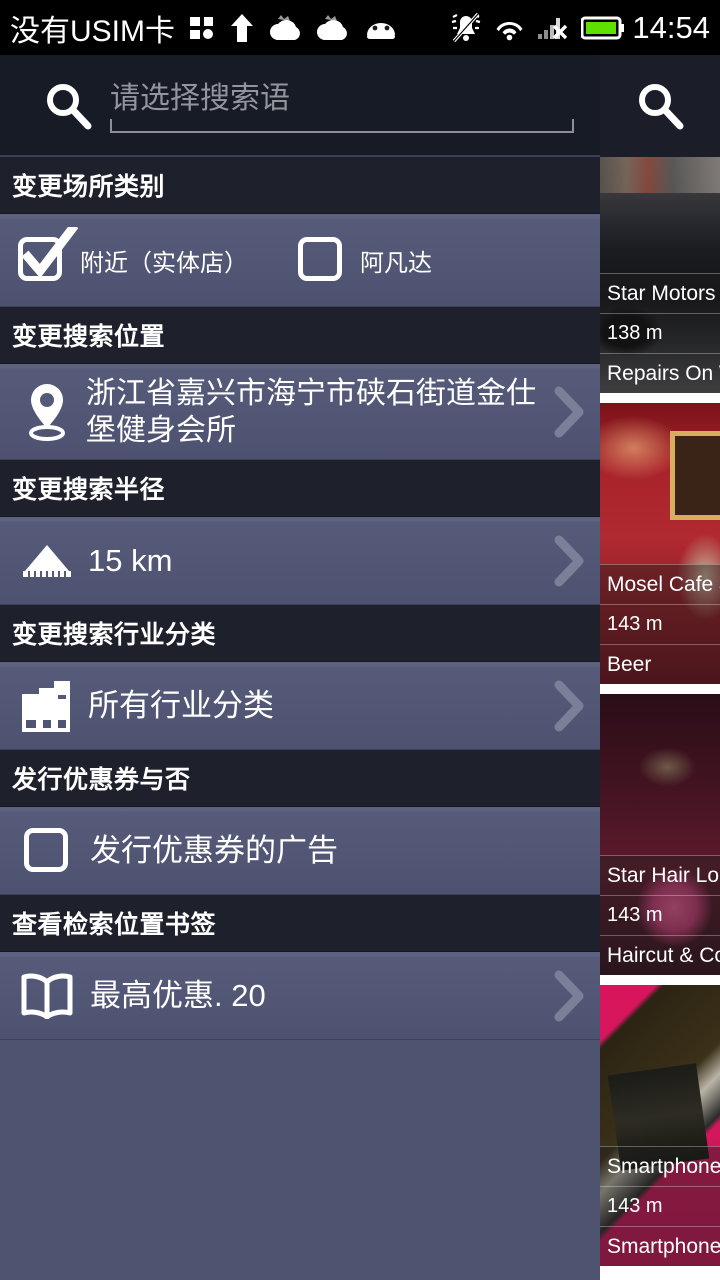 Image resolution: width=720 pixels, height=1280 pixels. What do you see at coordinates (660, 543) in the screenshot?
I see `result-card: Mosel Cafe & Lou 143 m Beer` at bounding box center [660, 543].